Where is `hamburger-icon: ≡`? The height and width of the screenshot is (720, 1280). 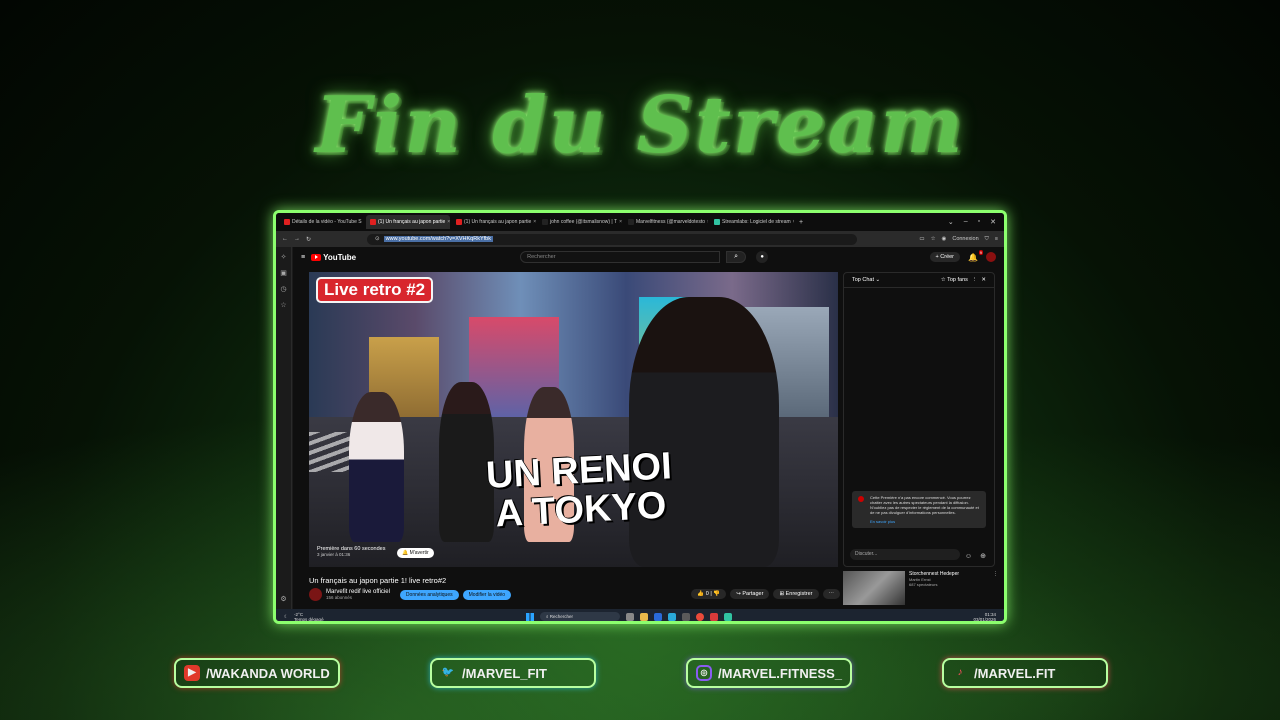 hamburger-icon: ≡ is located at coordinates (303, 257).